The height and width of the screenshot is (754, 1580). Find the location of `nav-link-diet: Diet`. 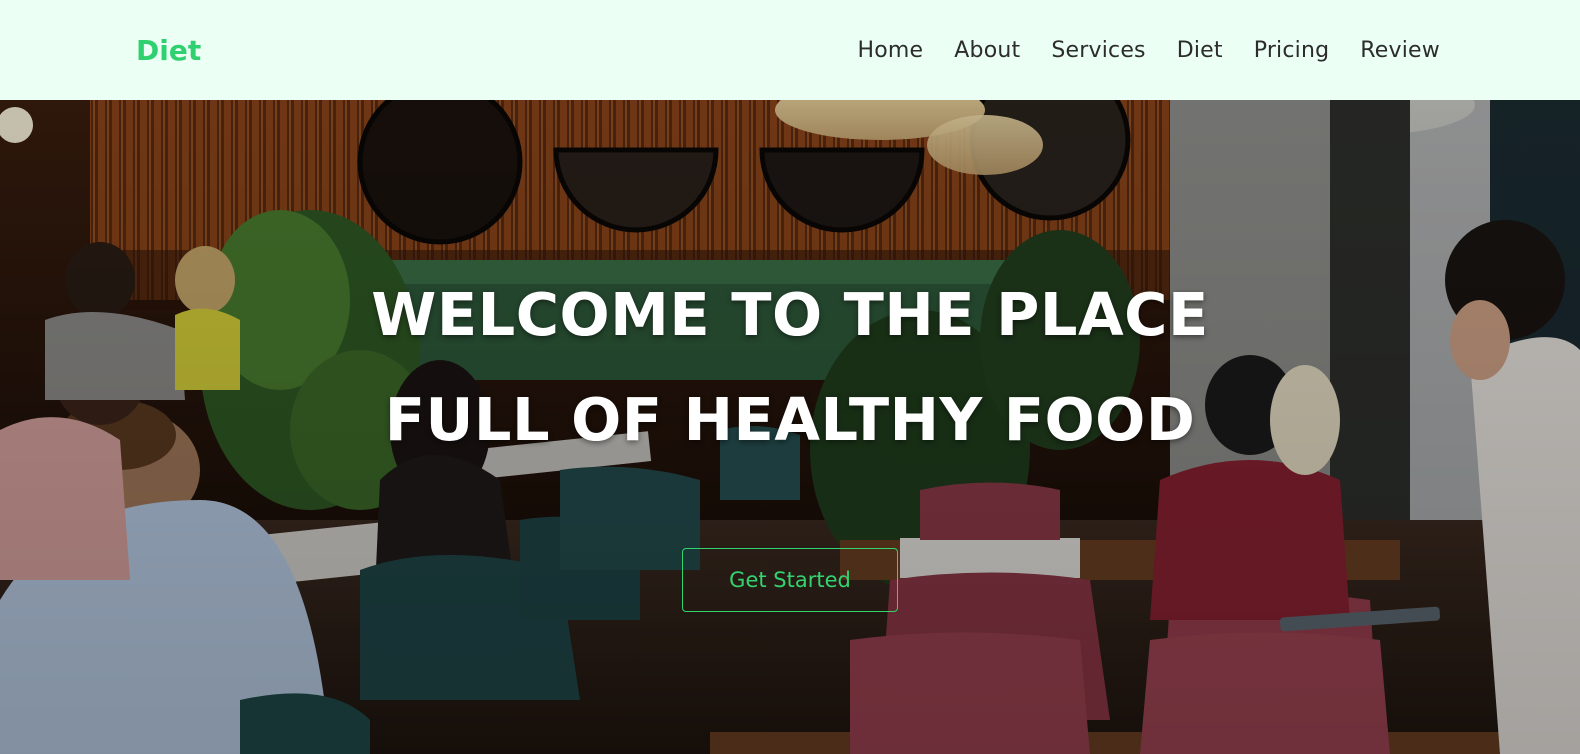

nav-link-diet: Diet is located at coordinates (1200, 50).